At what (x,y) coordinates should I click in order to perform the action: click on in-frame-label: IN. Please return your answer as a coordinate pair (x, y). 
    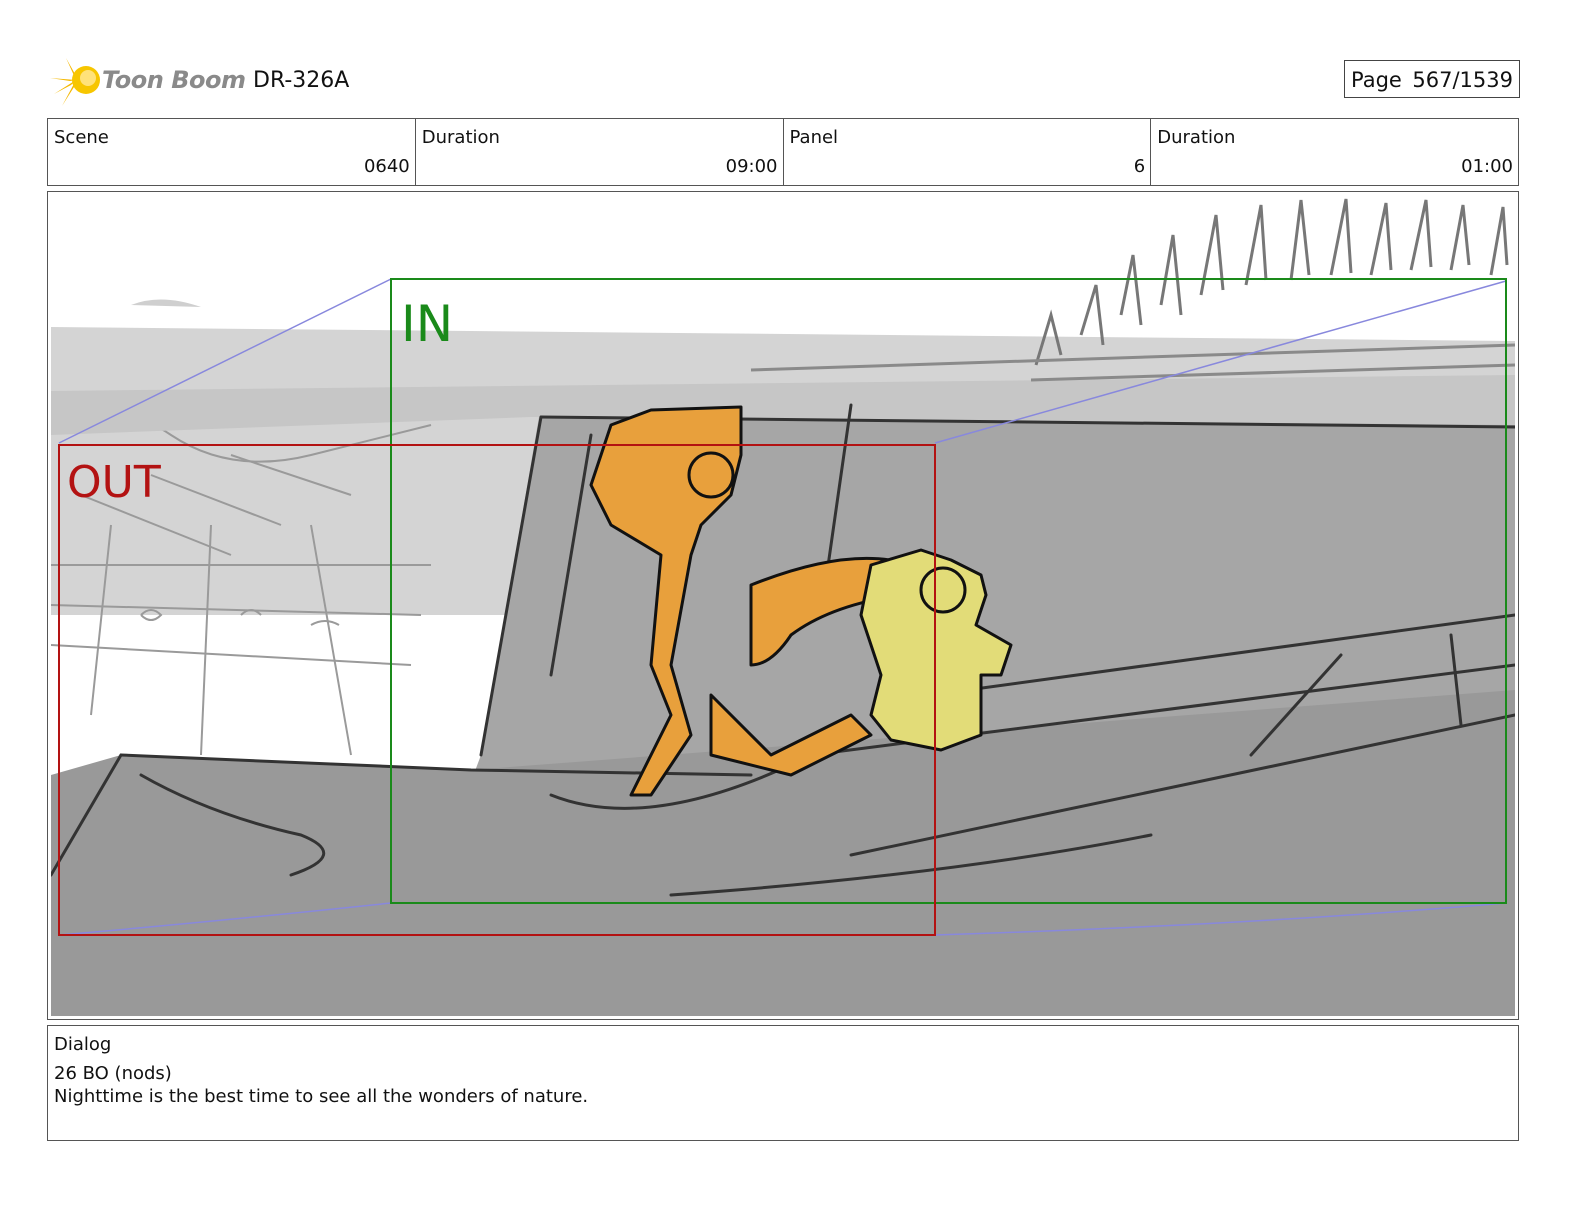
    Looking at the image, I should click on (427, 324).